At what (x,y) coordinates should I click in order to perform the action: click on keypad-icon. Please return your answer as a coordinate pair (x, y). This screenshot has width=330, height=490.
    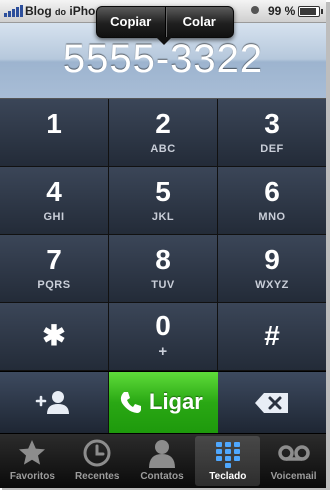
    Looking at the image, I should click on (227, 455).